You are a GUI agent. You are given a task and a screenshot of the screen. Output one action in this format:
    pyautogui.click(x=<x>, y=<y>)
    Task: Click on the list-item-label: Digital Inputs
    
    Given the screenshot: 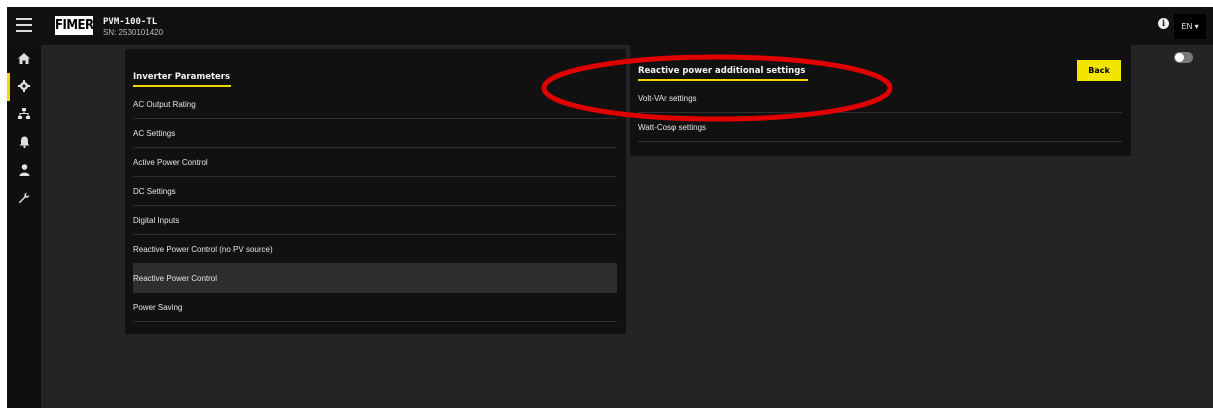 What is the action you would take?
    pyautogui.click(x=156, y=220)
    